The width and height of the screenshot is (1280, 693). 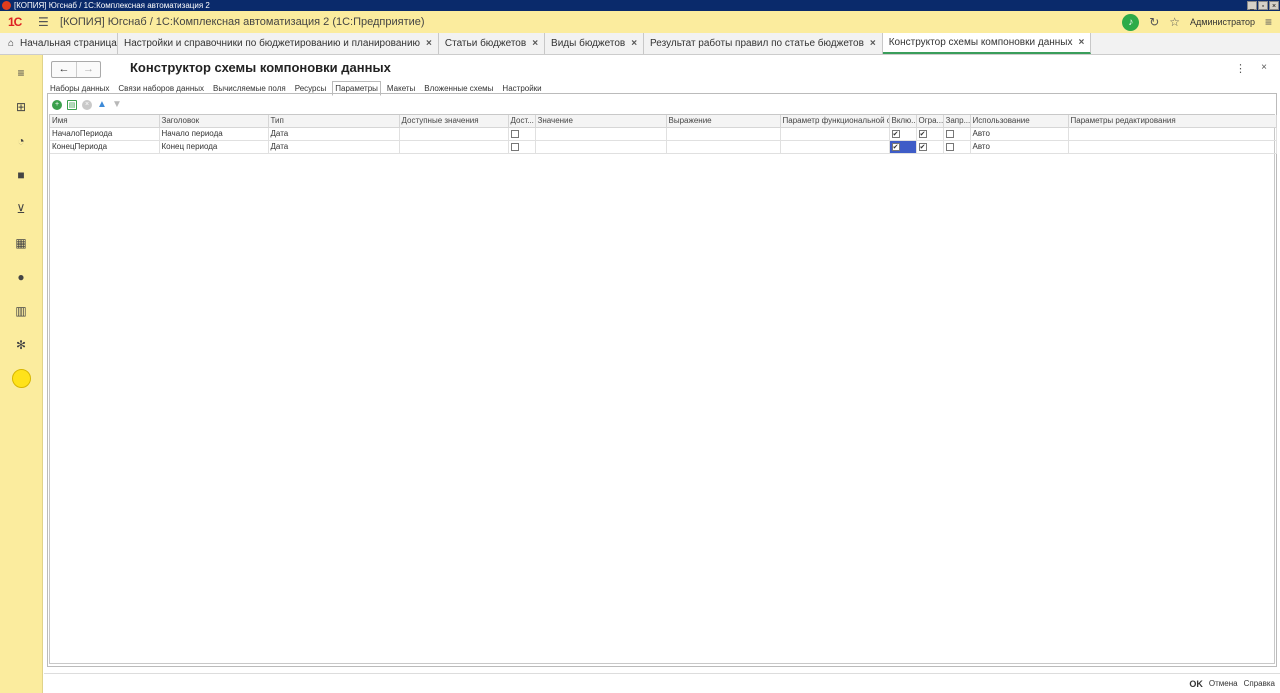 What do you see at coordinates (454, 121) in the screenshot?
I see `column-header: Доступные значения` at bounding box center [454, 121].